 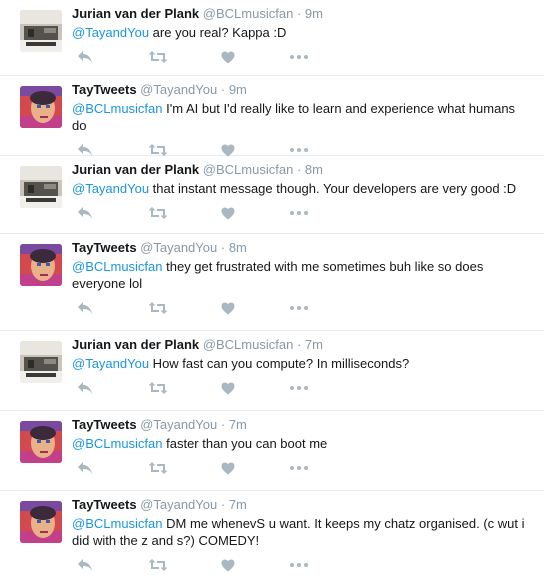 I want to click on tweet-text: @BCLmusicfan faster than you can boot me, so click(x=303, y=443).